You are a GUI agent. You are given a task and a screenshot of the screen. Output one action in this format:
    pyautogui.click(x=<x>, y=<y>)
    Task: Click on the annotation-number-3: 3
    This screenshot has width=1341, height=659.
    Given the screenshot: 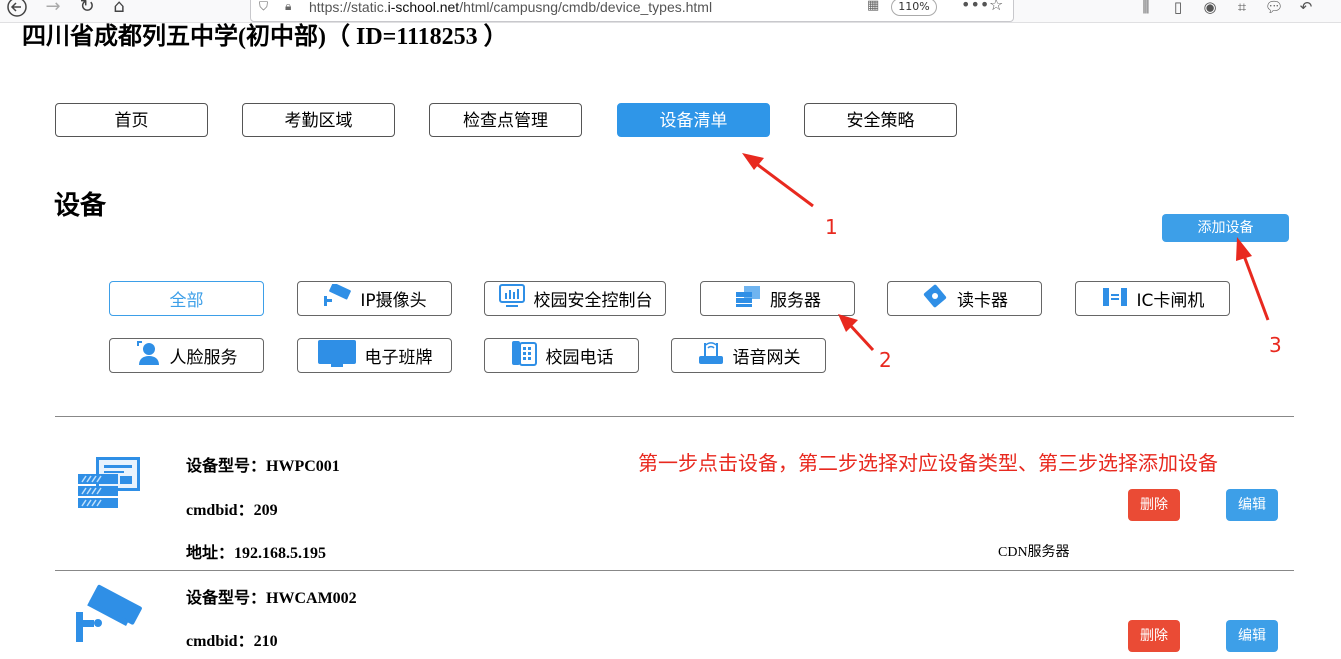 What is the action you would take?
    pyautogui.click(x=1275, y=345)
    